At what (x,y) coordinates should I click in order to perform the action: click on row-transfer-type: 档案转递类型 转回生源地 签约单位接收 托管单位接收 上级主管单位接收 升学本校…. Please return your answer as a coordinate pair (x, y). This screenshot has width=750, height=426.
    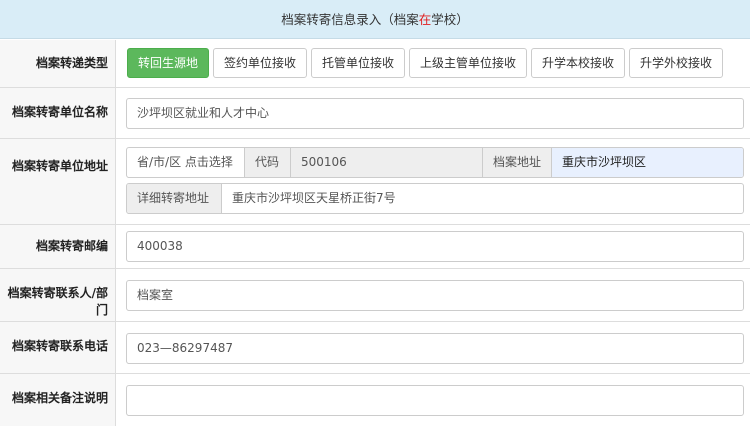
    Looking at the image, I should click on (375, 64).